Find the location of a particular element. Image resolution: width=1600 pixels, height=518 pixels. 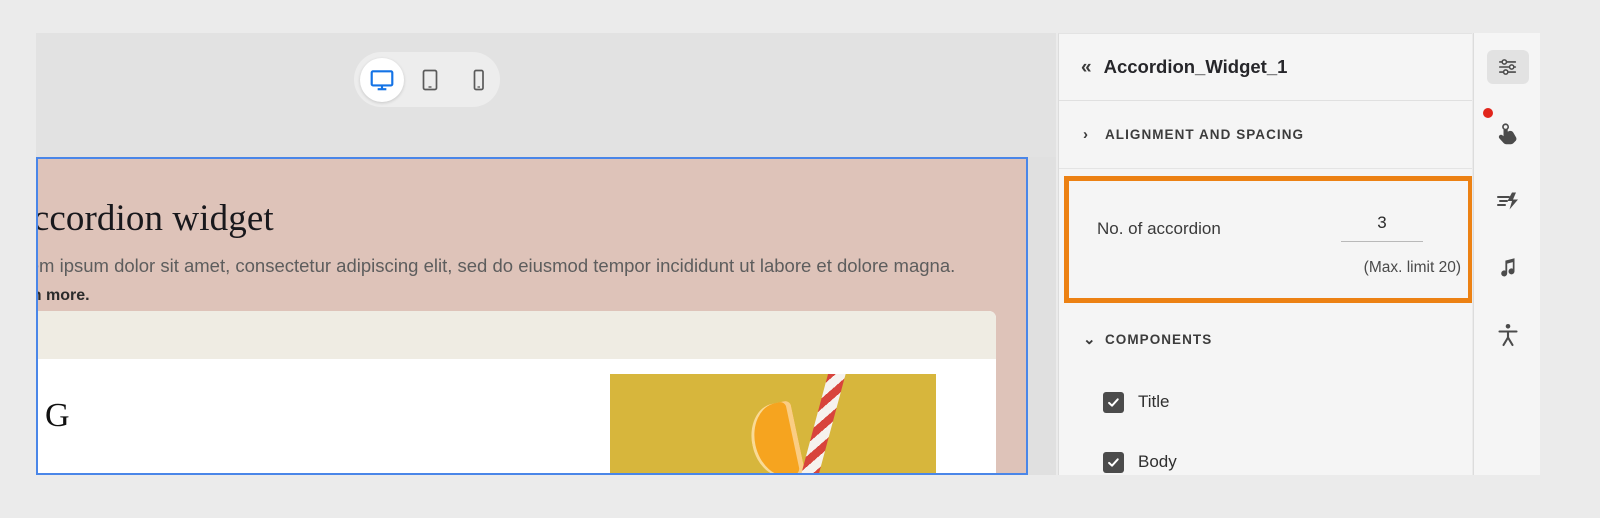

input-underline is located at coordinates (1382, 241).